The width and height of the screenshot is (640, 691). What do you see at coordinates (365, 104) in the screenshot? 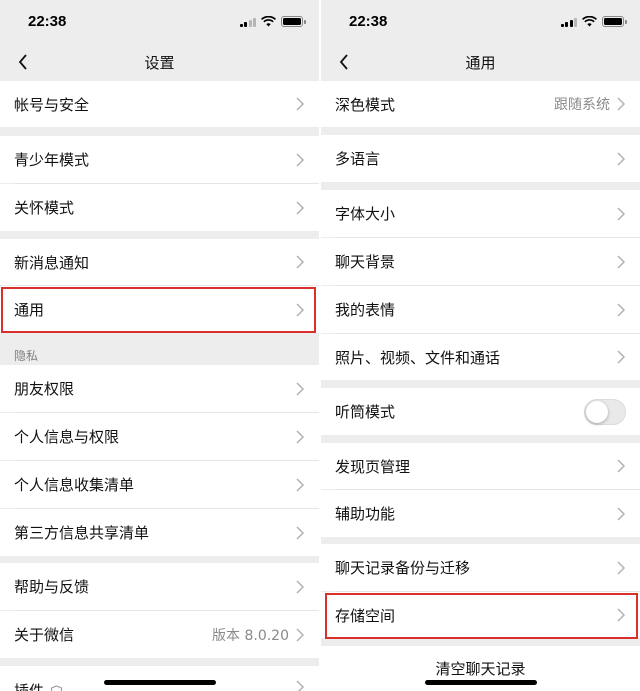
I see `item-label: 深色模式` at bounding box center [365, 104].